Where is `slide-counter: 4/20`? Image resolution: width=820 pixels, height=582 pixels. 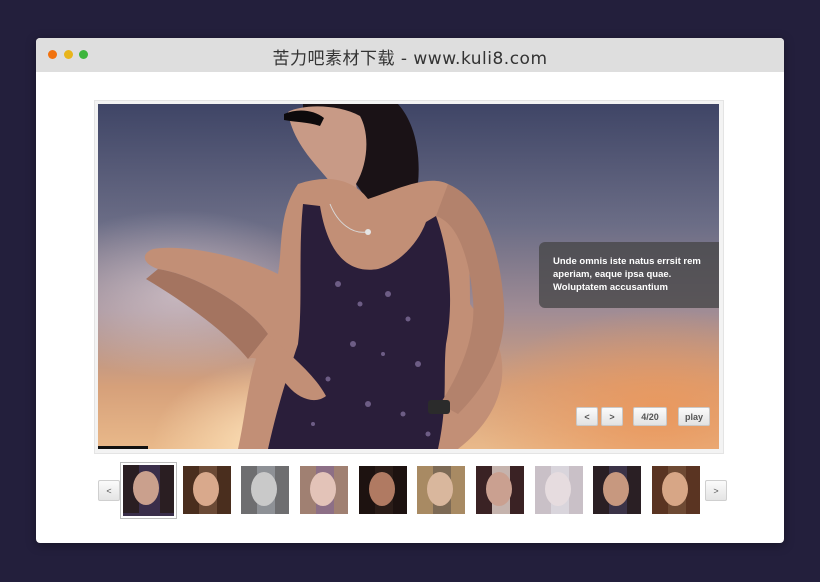 slide-counter: 4/20 is located at coordinates (650, 416).